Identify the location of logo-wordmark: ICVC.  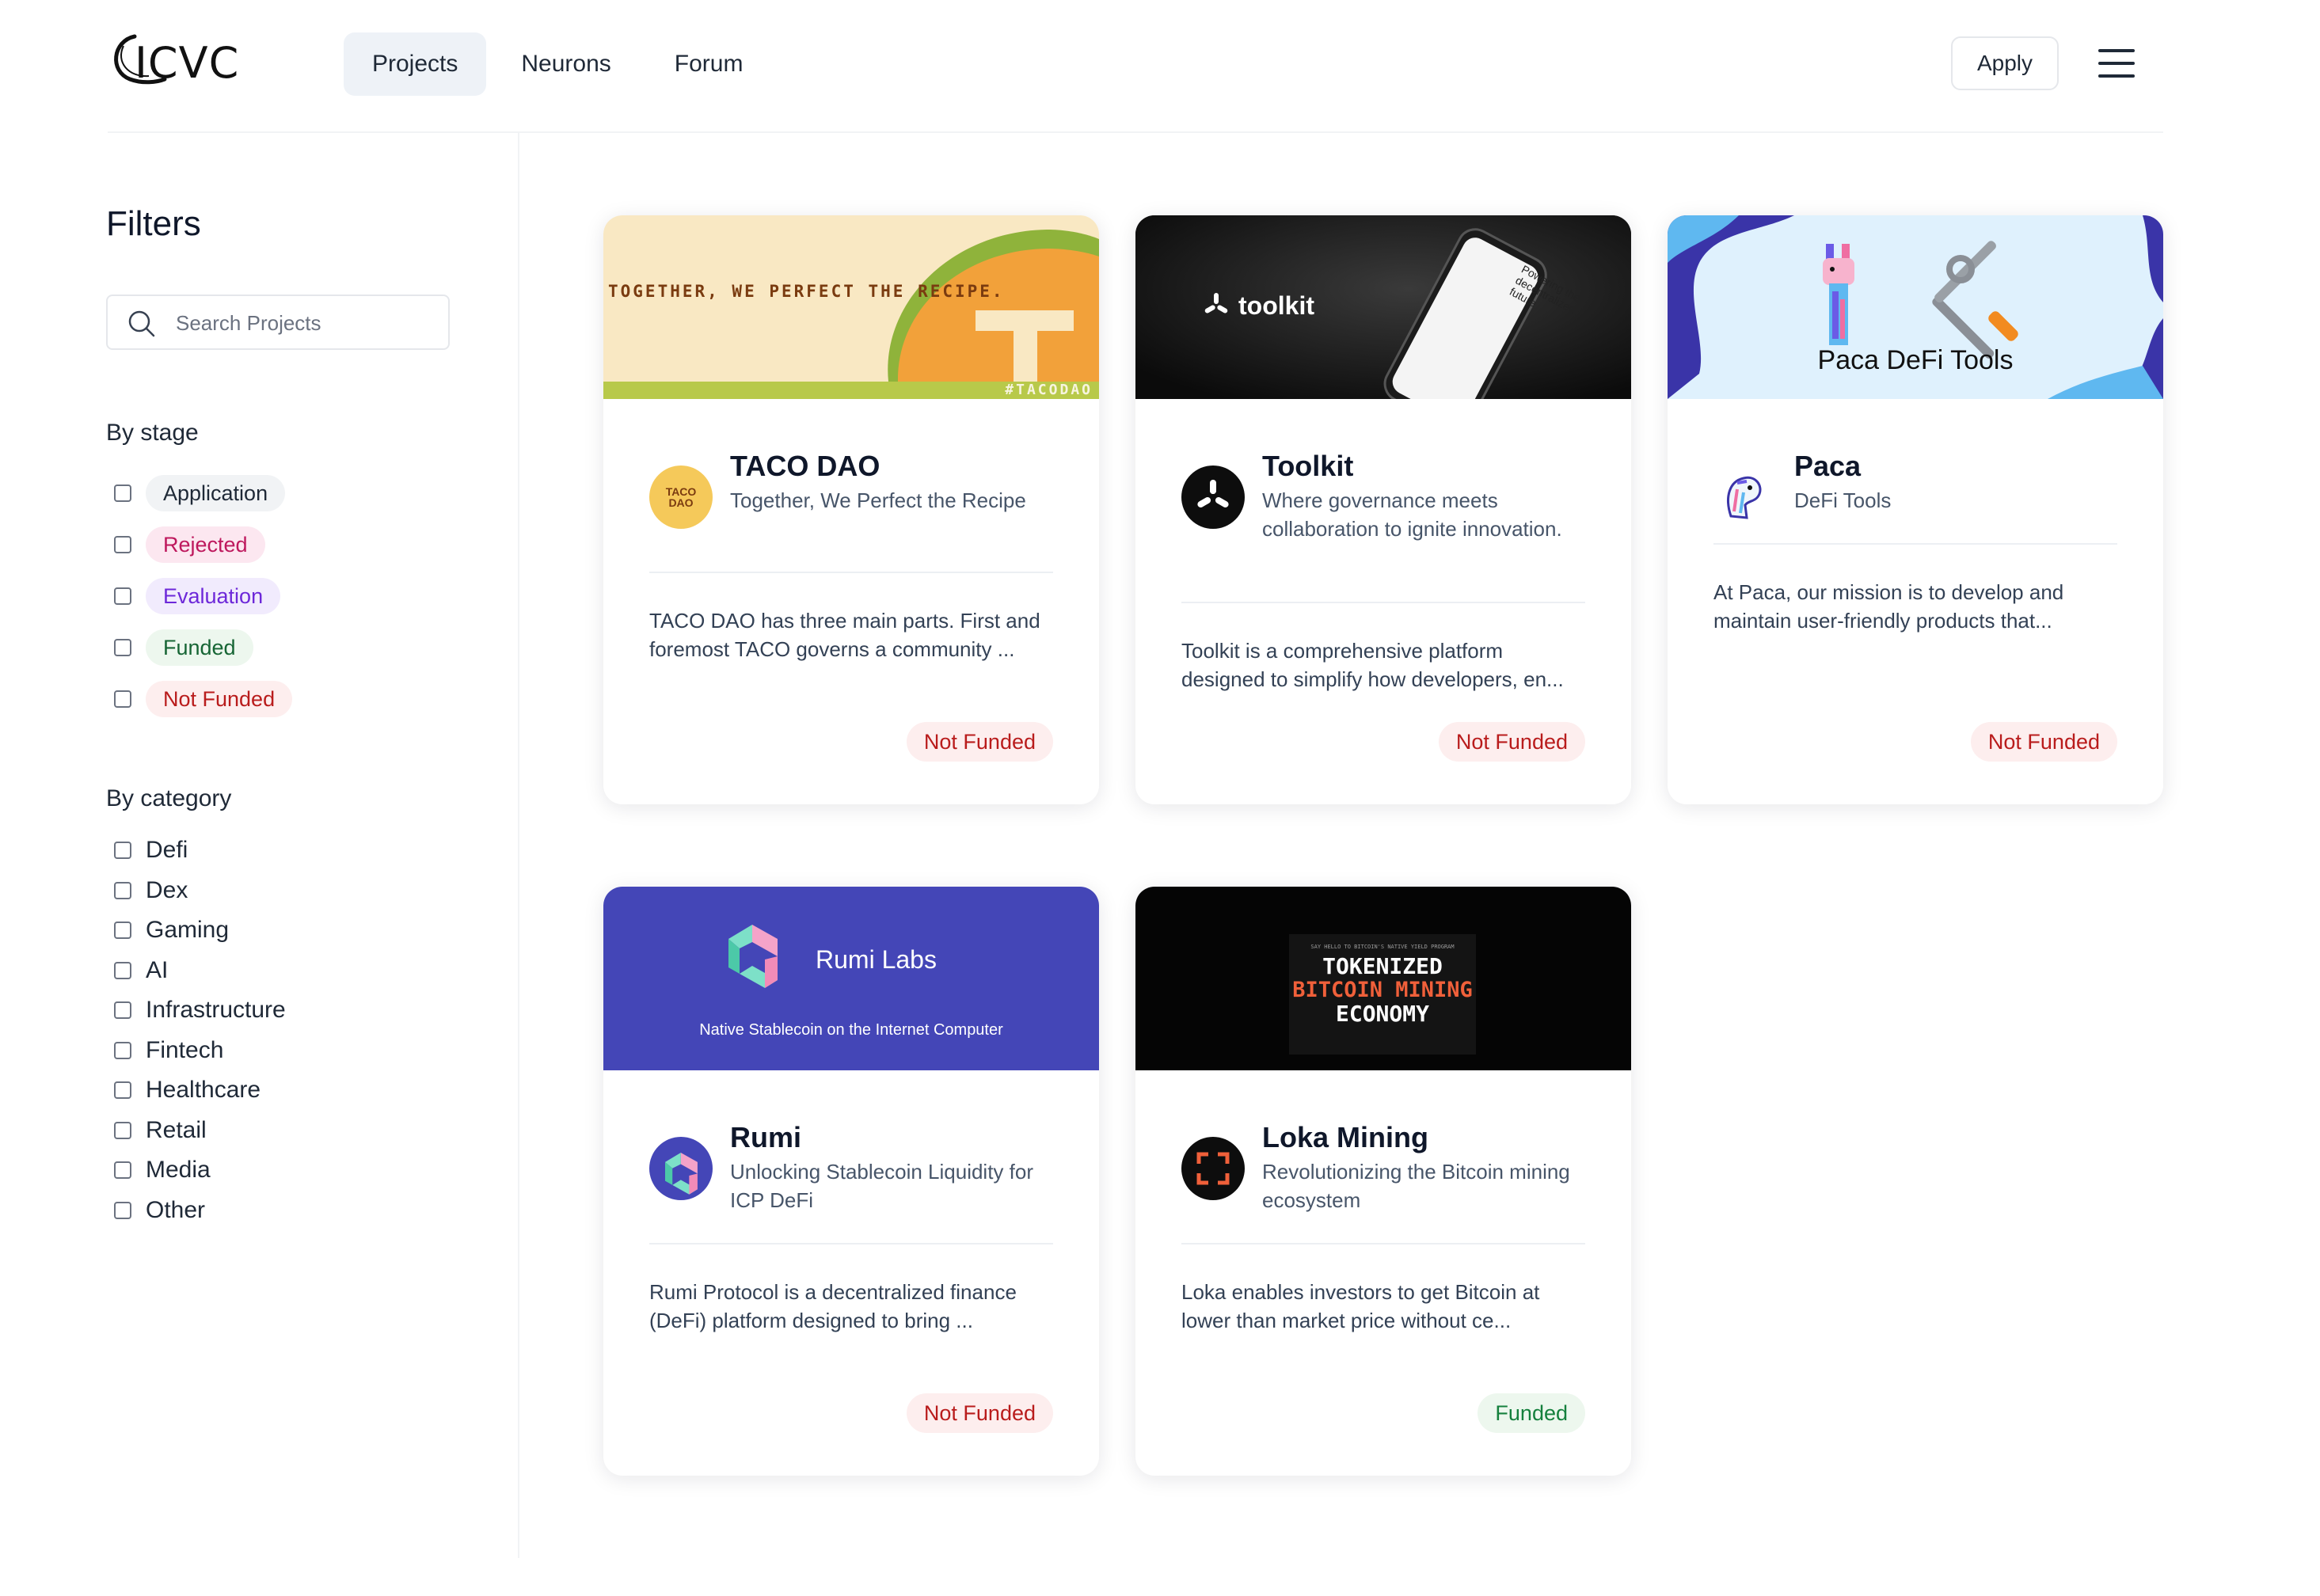
(187, 63).